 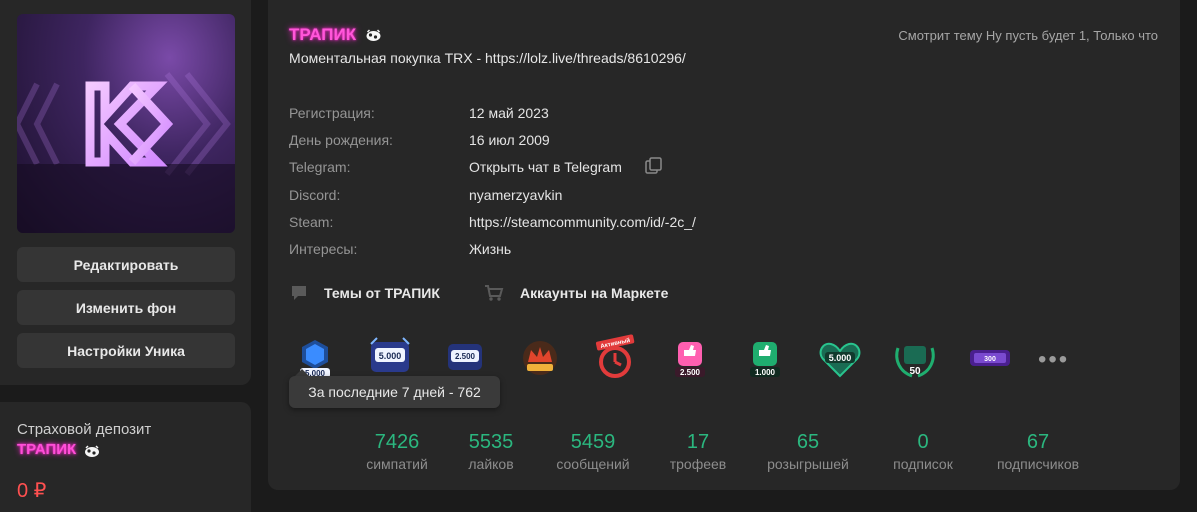 What do you see at coordinates (311, 222) in the screenshot?
I see `info-label-steam: Steam:` at bounding box center [311, 222].